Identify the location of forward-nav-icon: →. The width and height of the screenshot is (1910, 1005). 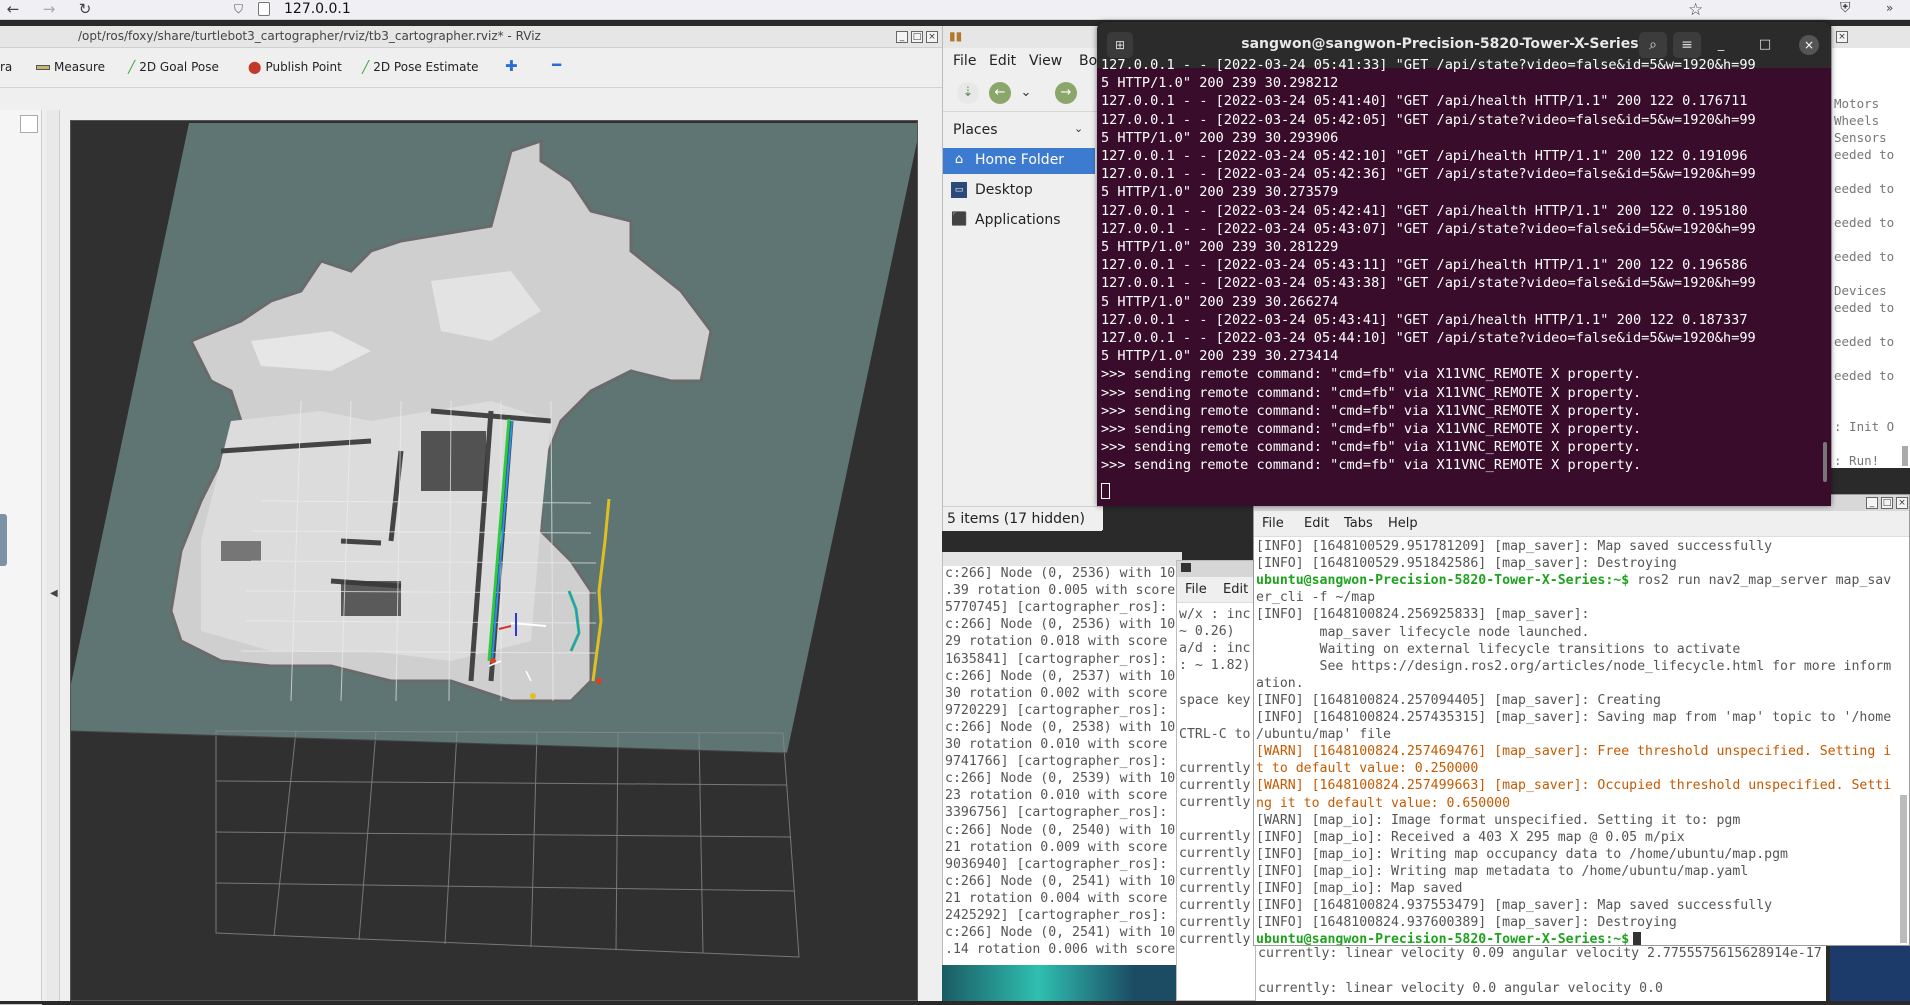
(1066, 93).